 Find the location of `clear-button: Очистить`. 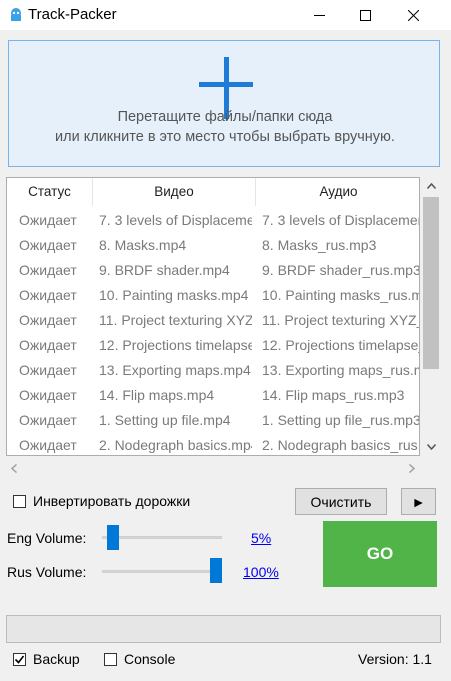

clear-button: Очистить is located at coordinates (341, 501).